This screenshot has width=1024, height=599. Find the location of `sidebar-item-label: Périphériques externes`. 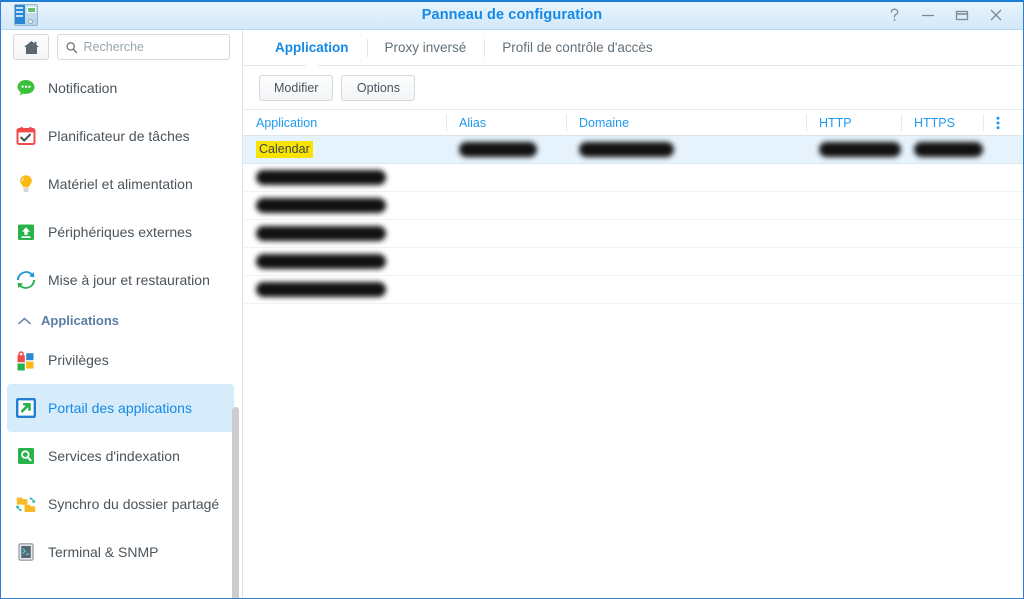

sidebar-item-label: Périphériques externes is located at coordinates (120, 232).